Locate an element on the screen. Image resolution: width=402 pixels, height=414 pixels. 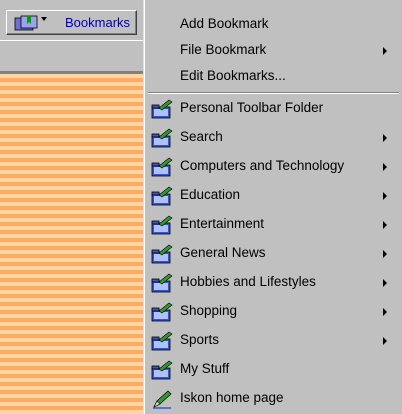
menu-item-my-stuff: My Stuff is located at coordinates (272, 370).